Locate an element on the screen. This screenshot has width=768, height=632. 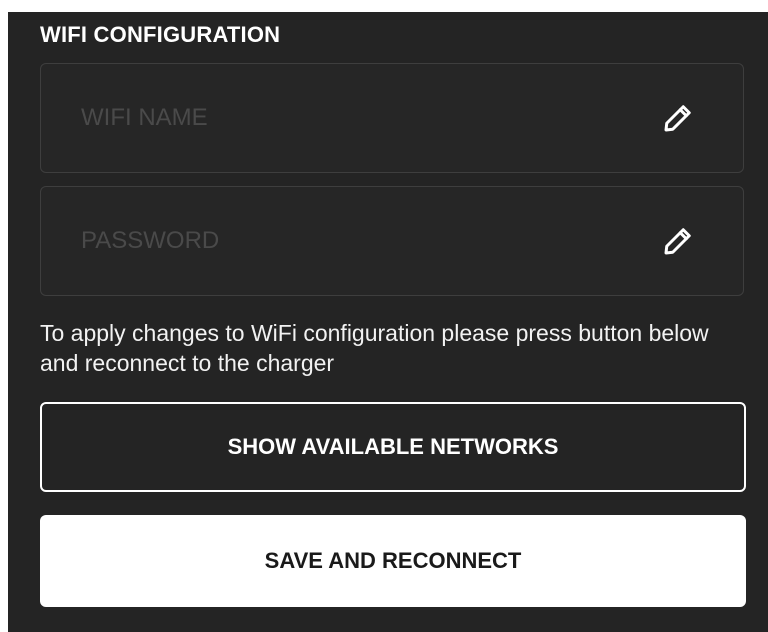
wifi-name-edit-button is located at coordinates (678, 118).